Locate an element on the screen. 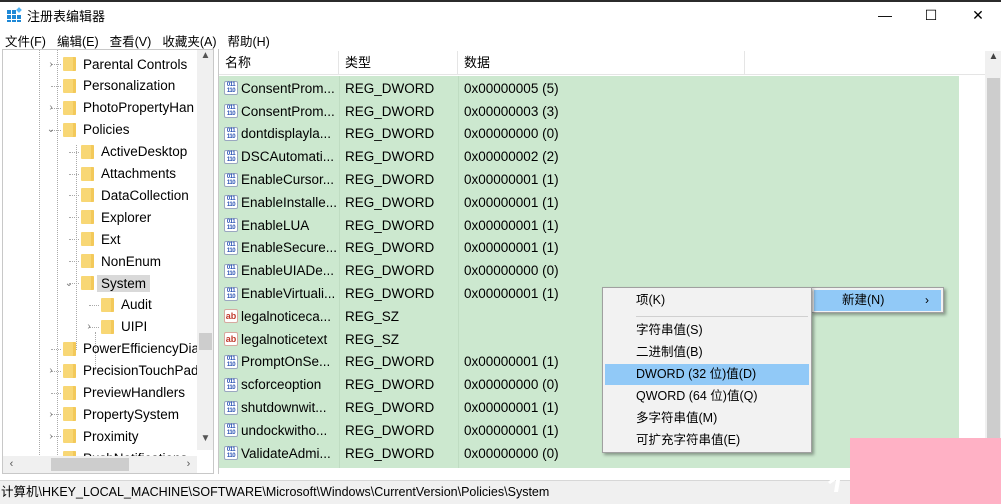  column-header-data: 数据 is located at coordinates (601, 63).